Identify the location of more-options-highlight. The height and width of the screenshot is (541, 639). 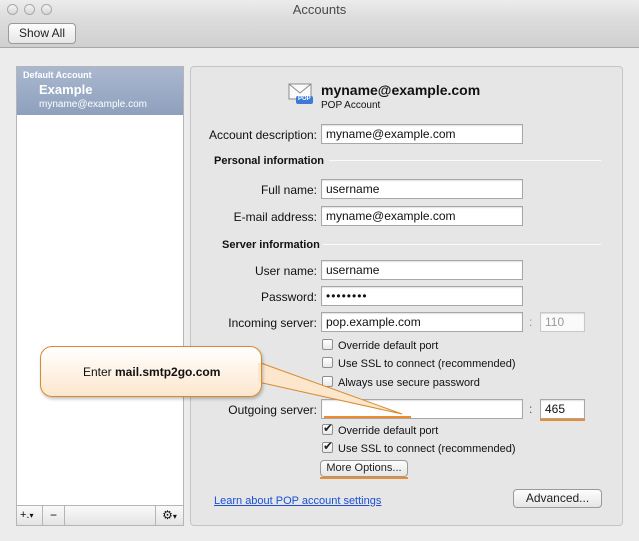
(364, 478).